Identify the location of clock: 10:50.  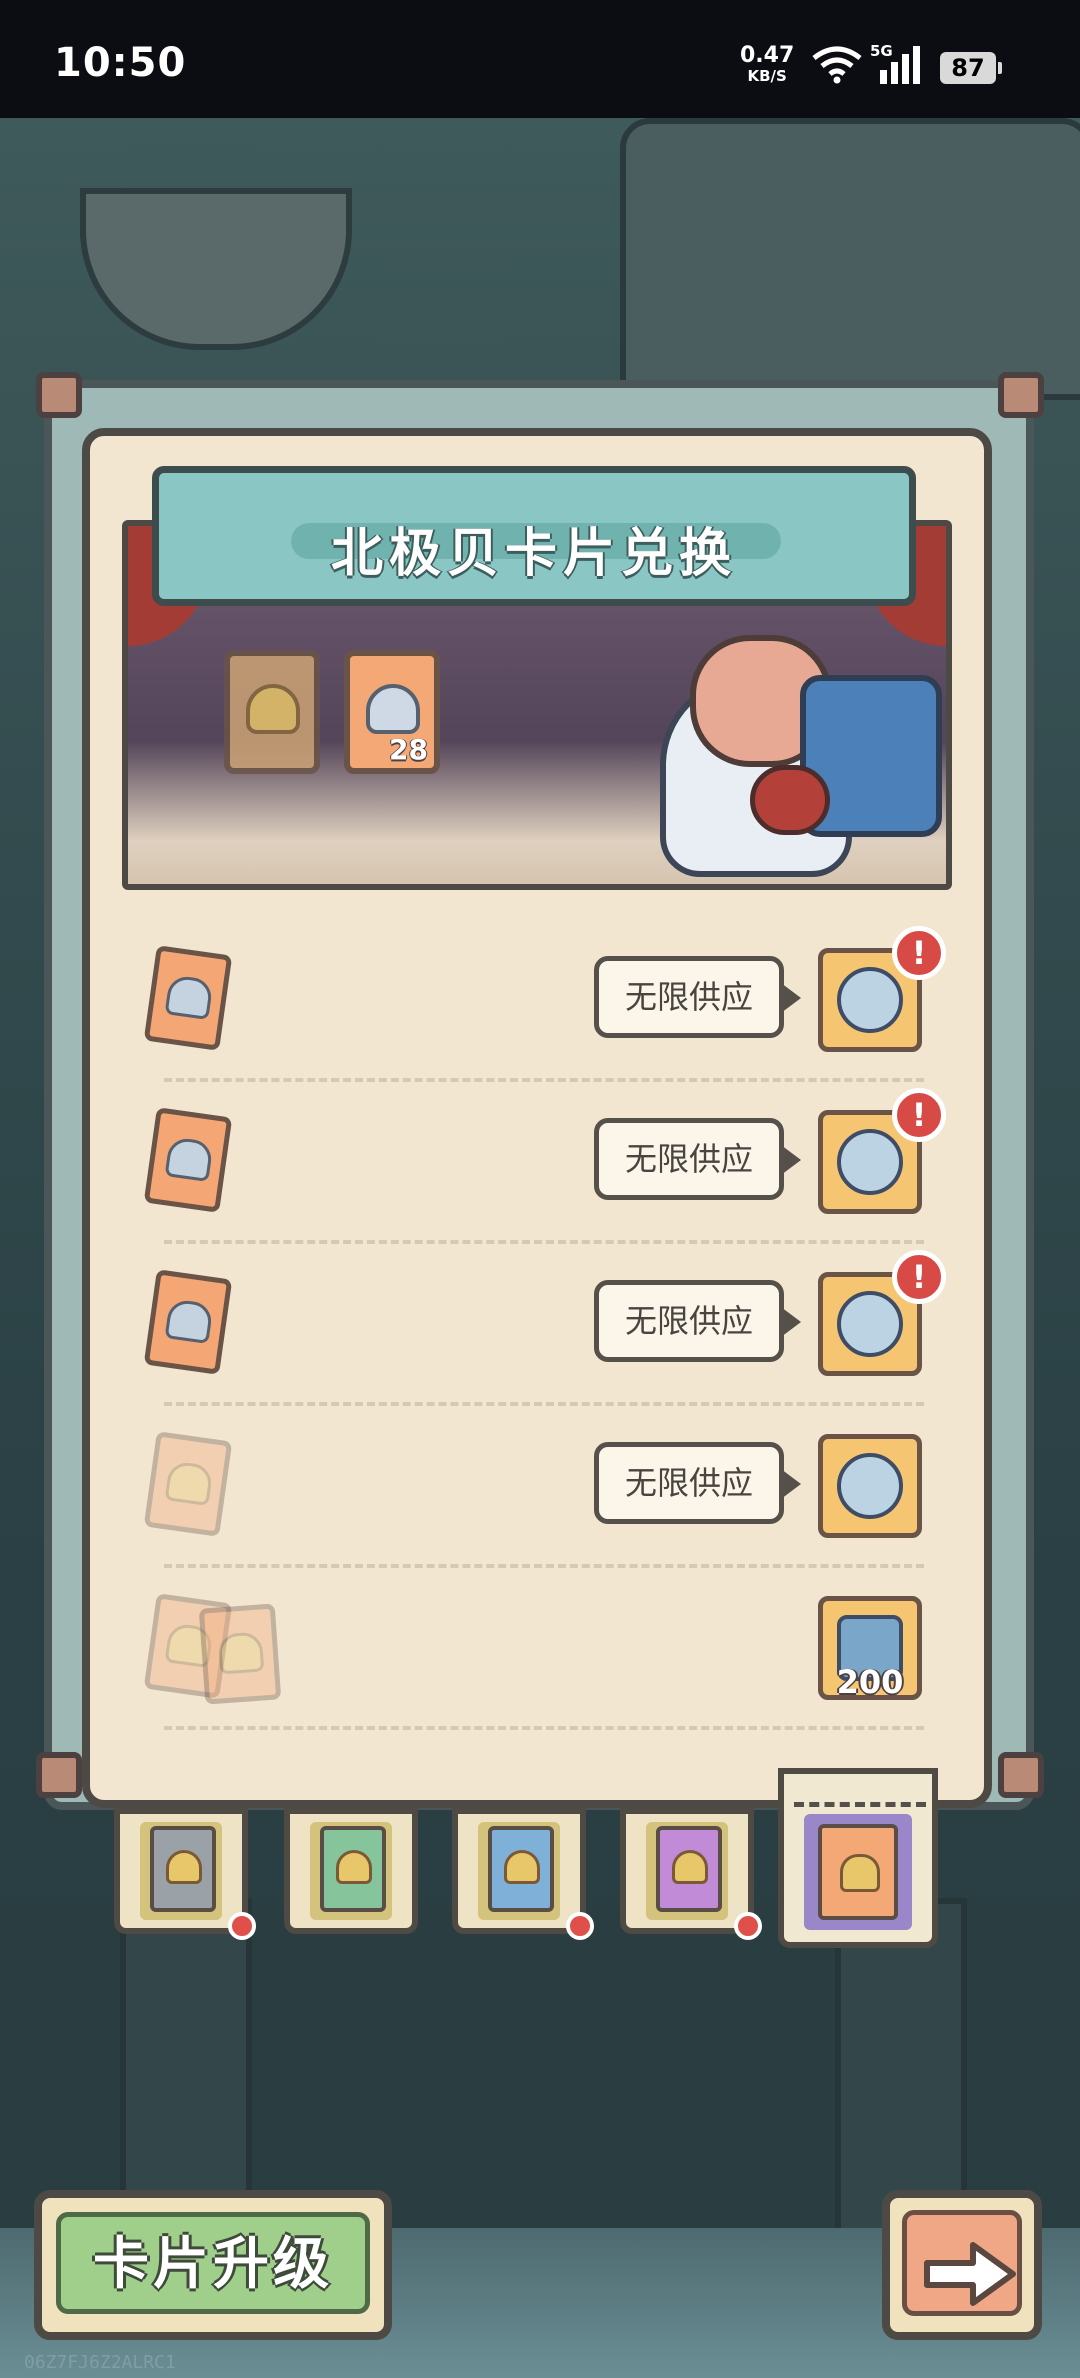
(120, 63).